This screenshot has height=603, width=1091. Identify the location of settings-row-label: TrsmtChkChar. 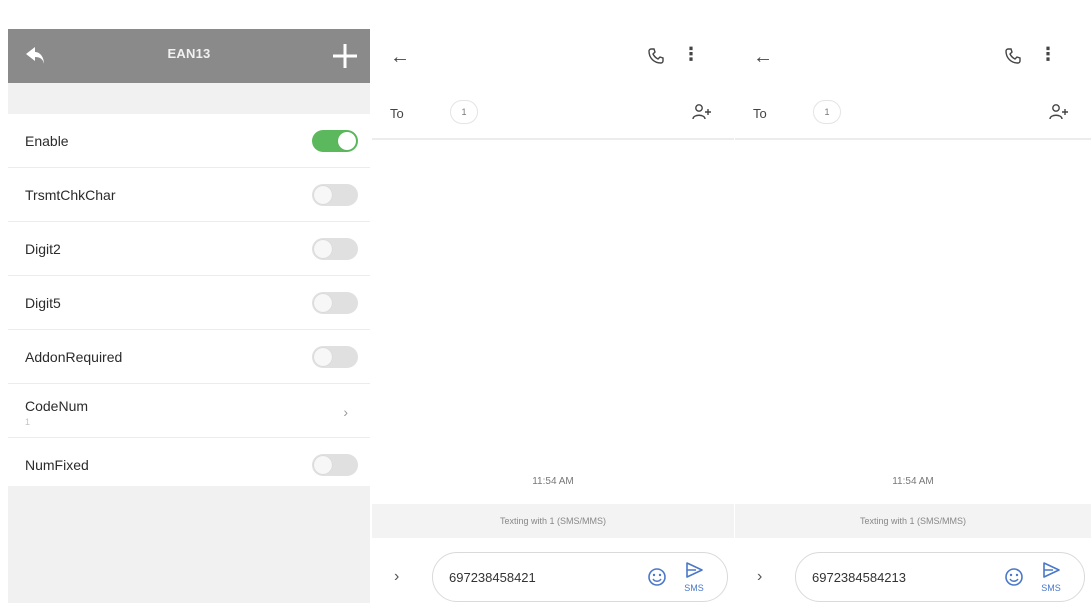
(70, 195).